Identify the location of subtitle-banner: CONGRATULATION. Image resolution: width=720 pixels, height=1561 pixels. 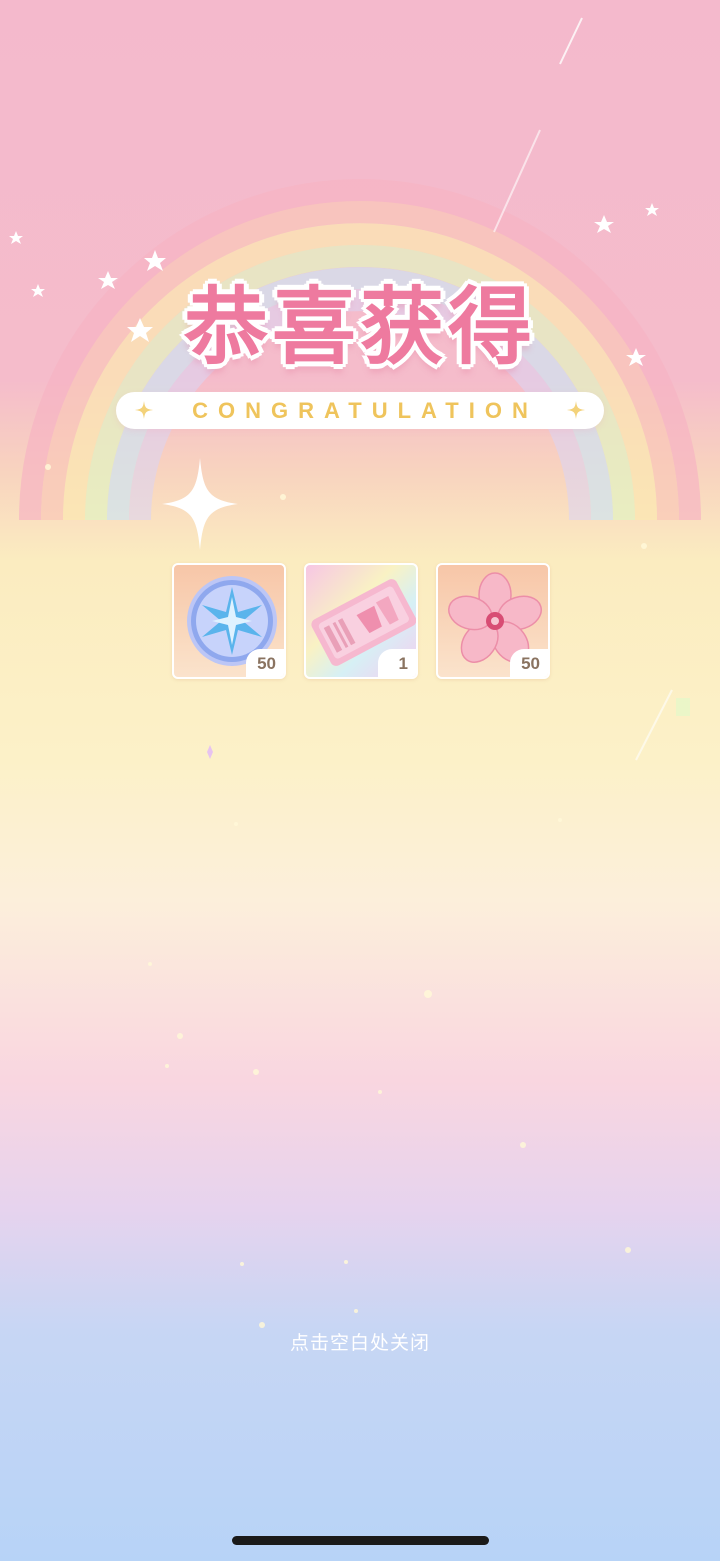
(360, 410).